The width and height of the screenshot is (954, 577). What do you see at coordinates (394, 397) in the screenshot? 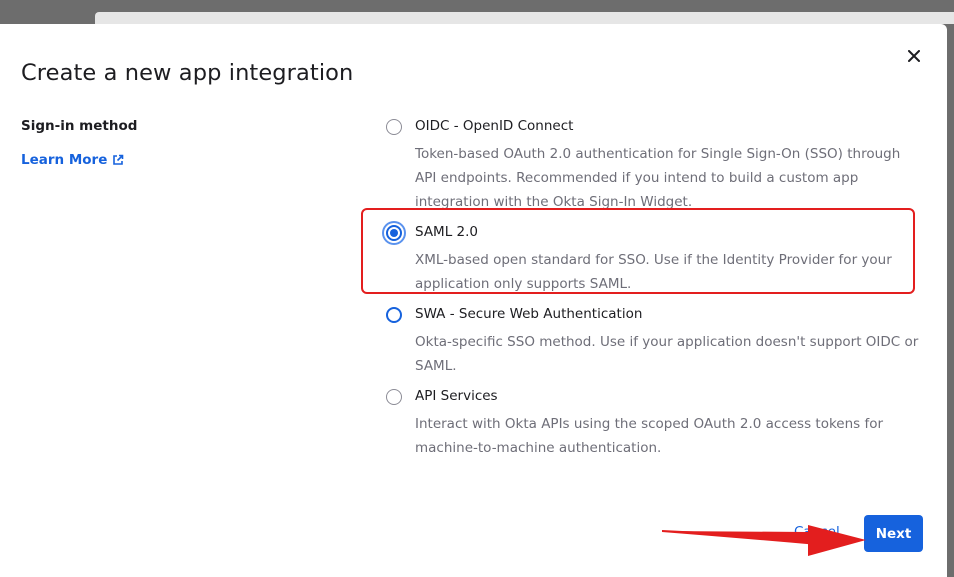
I see `radio-api-services` at bounding box center [394, 397].